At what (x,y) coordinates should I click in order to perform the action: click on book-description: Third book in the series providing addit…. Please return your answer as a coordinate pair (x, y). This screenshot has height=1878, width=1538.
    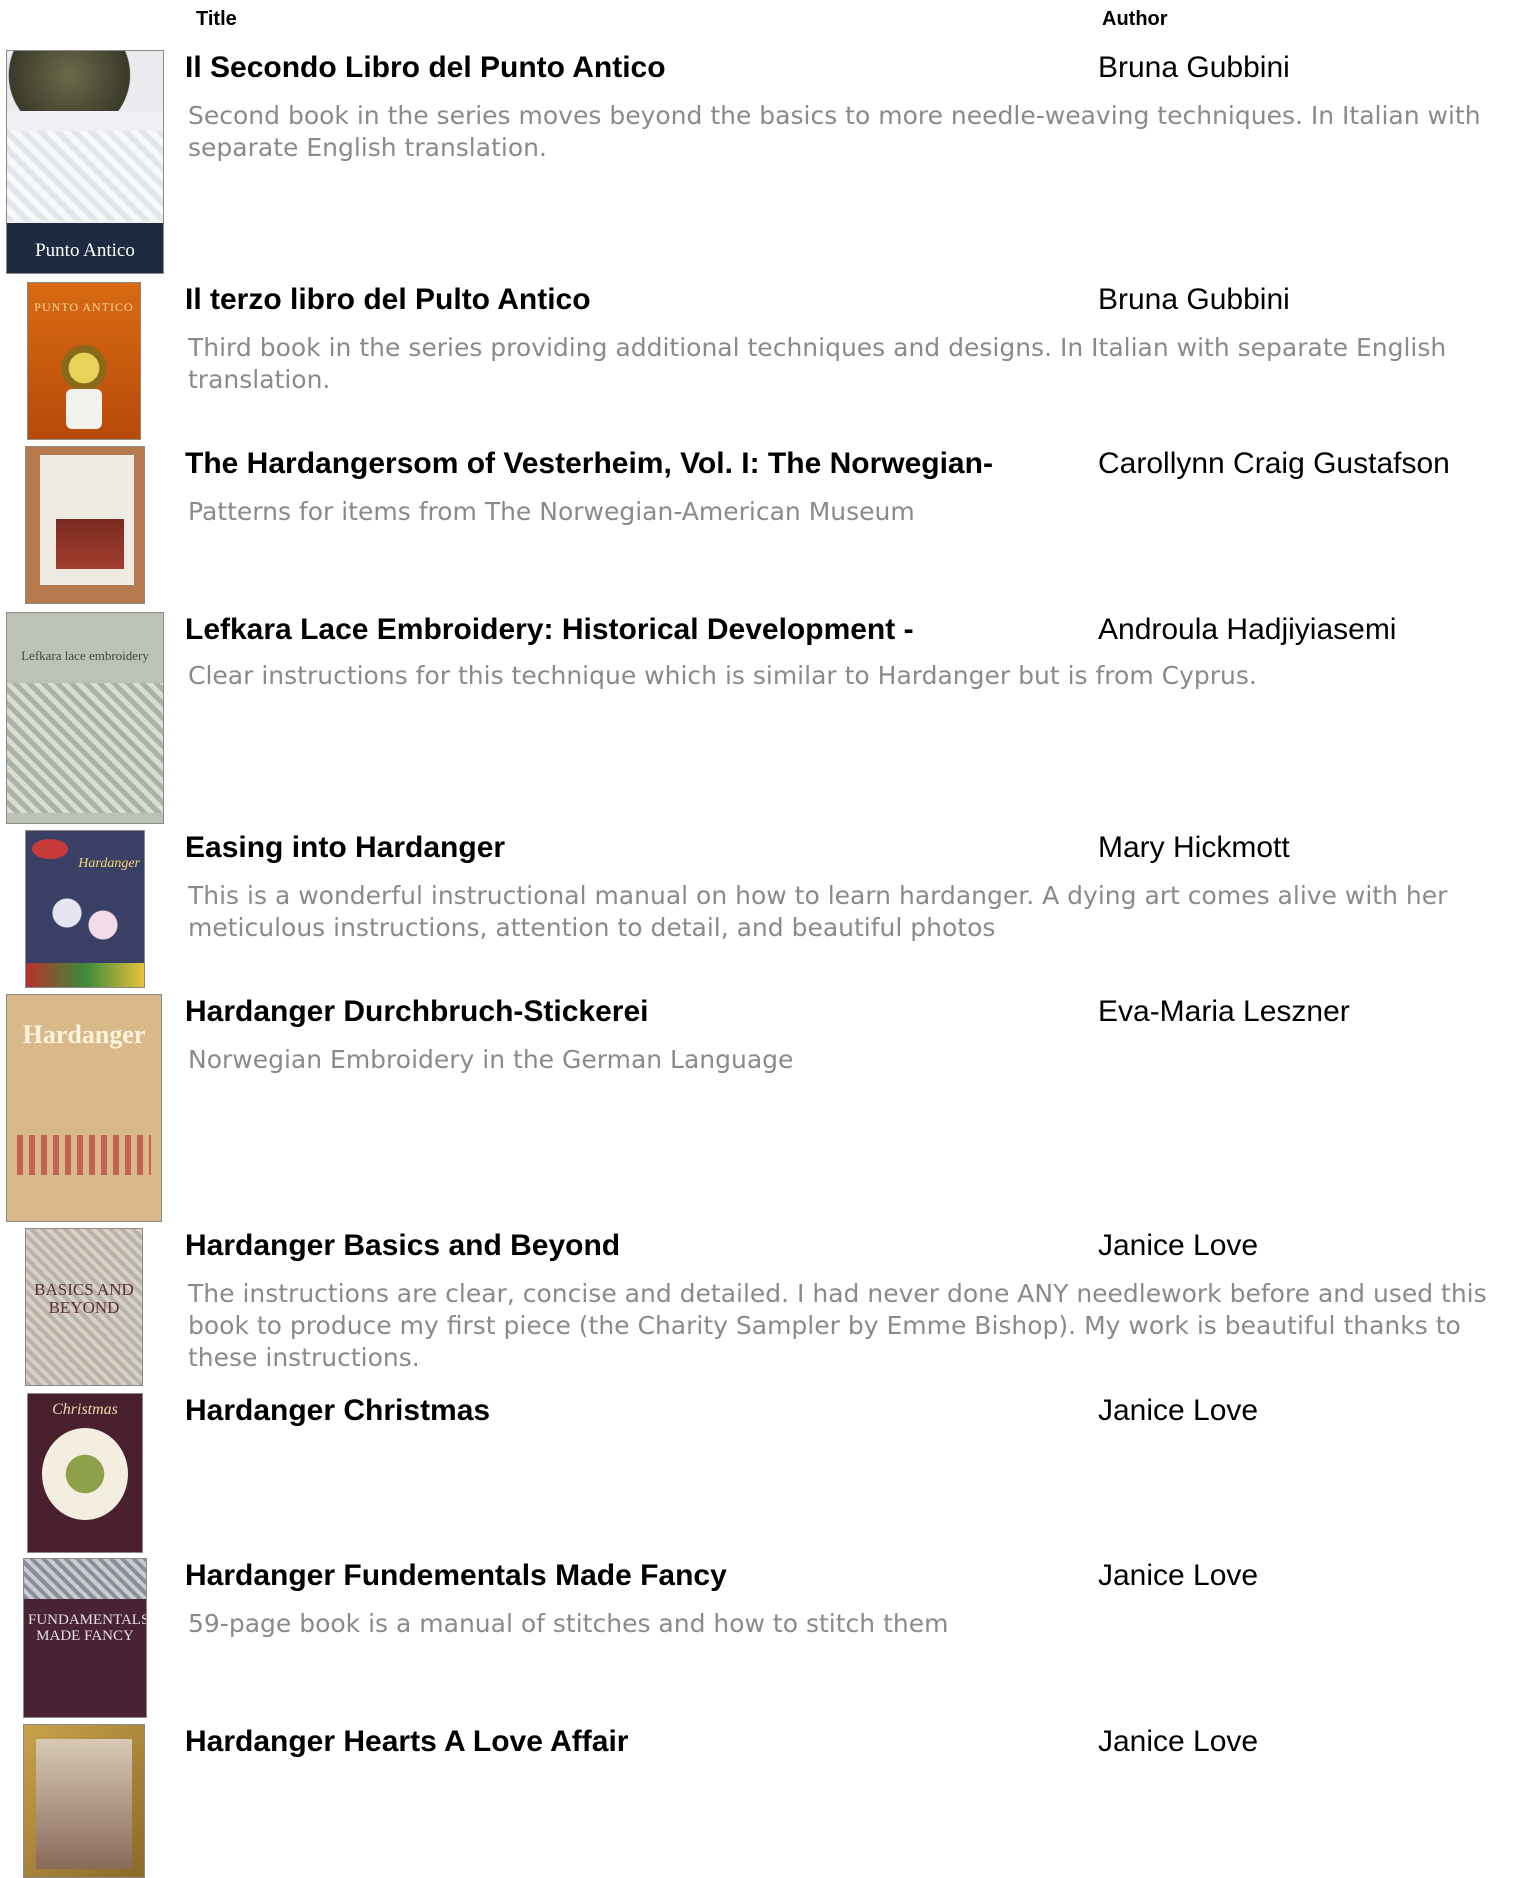
    Looking at the image, I should click on (817, 363).